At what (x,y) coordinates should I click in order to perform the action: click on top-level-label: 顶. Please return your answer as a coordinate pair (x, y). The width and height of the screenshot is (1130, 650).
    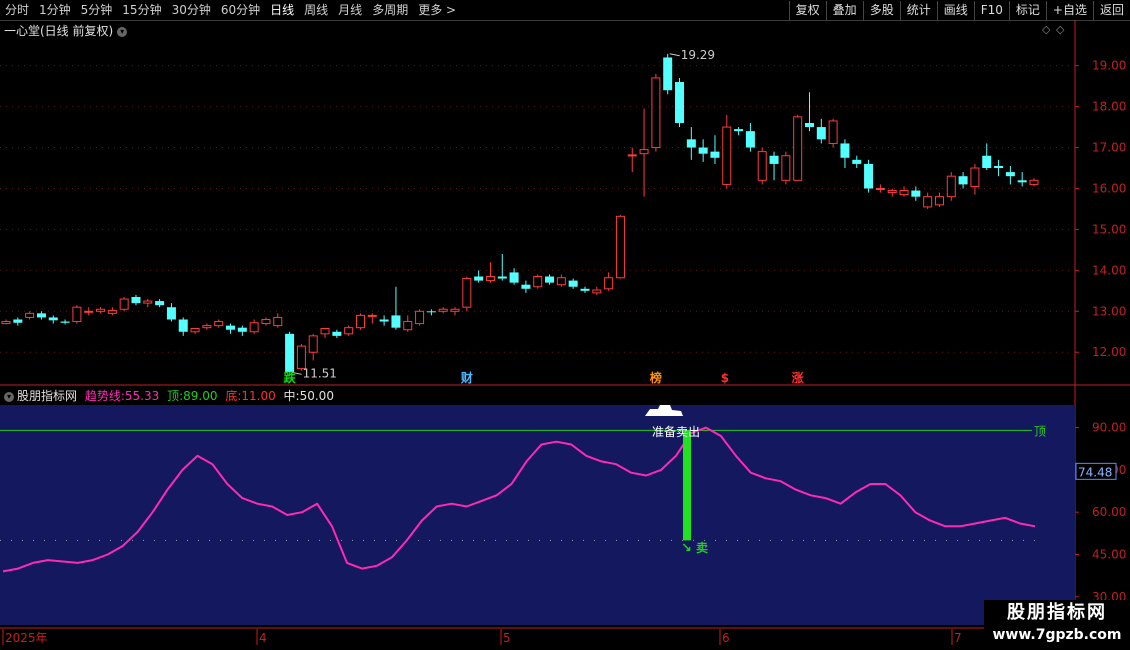
    Looking at the image, I should click on (1040, 431).